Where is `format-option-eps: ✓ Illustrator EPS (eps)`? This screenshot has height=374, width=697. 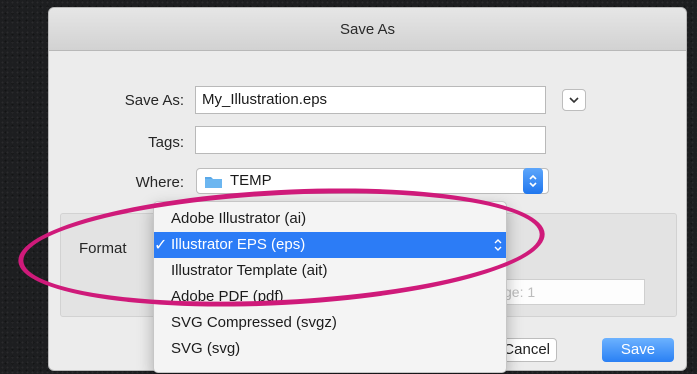
format-option-eps: ✓ Illustrator EPS (eps) is located at coordinates (330, 245).